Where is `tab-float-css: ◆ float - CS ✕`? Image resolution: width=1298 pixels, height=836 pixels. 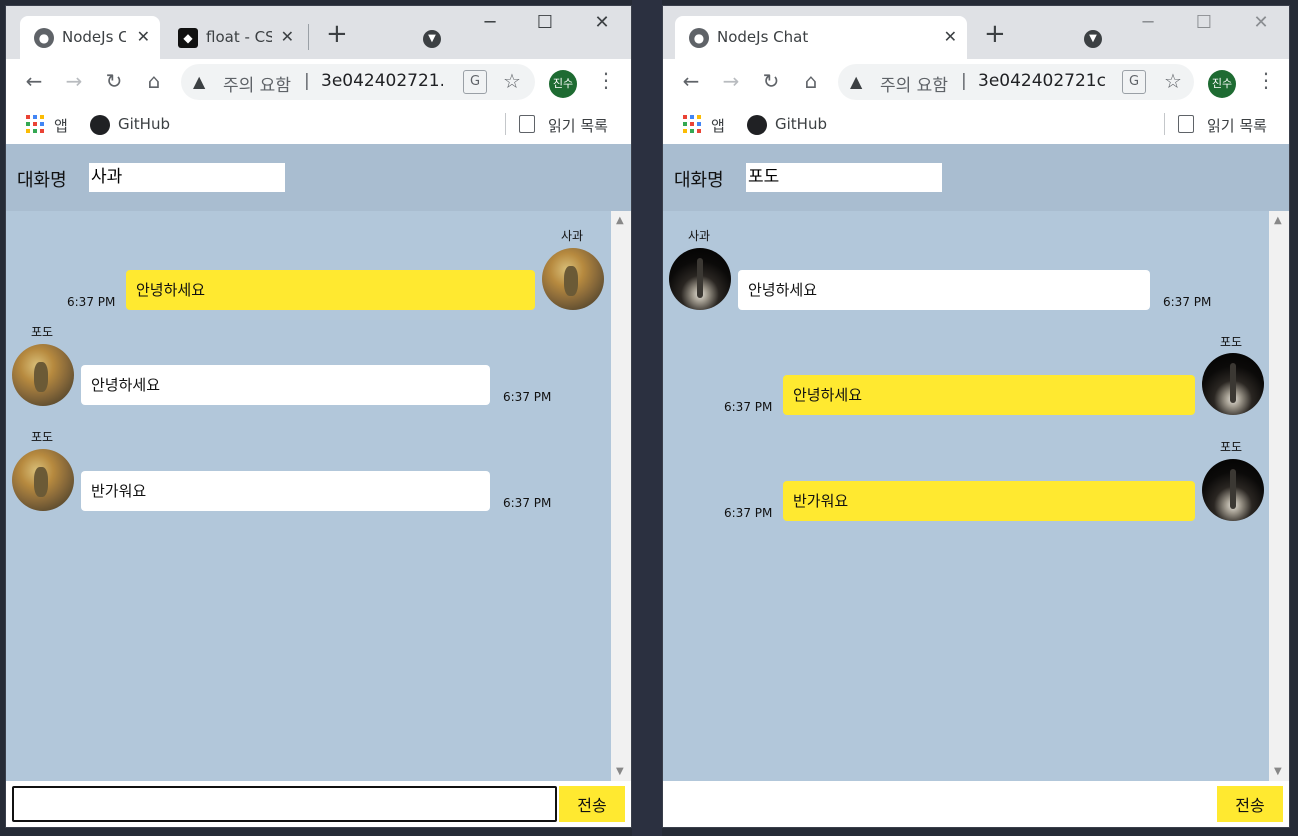 tab-float-css: ◆ float - CS ✕ is located at coordinates (234, 37).